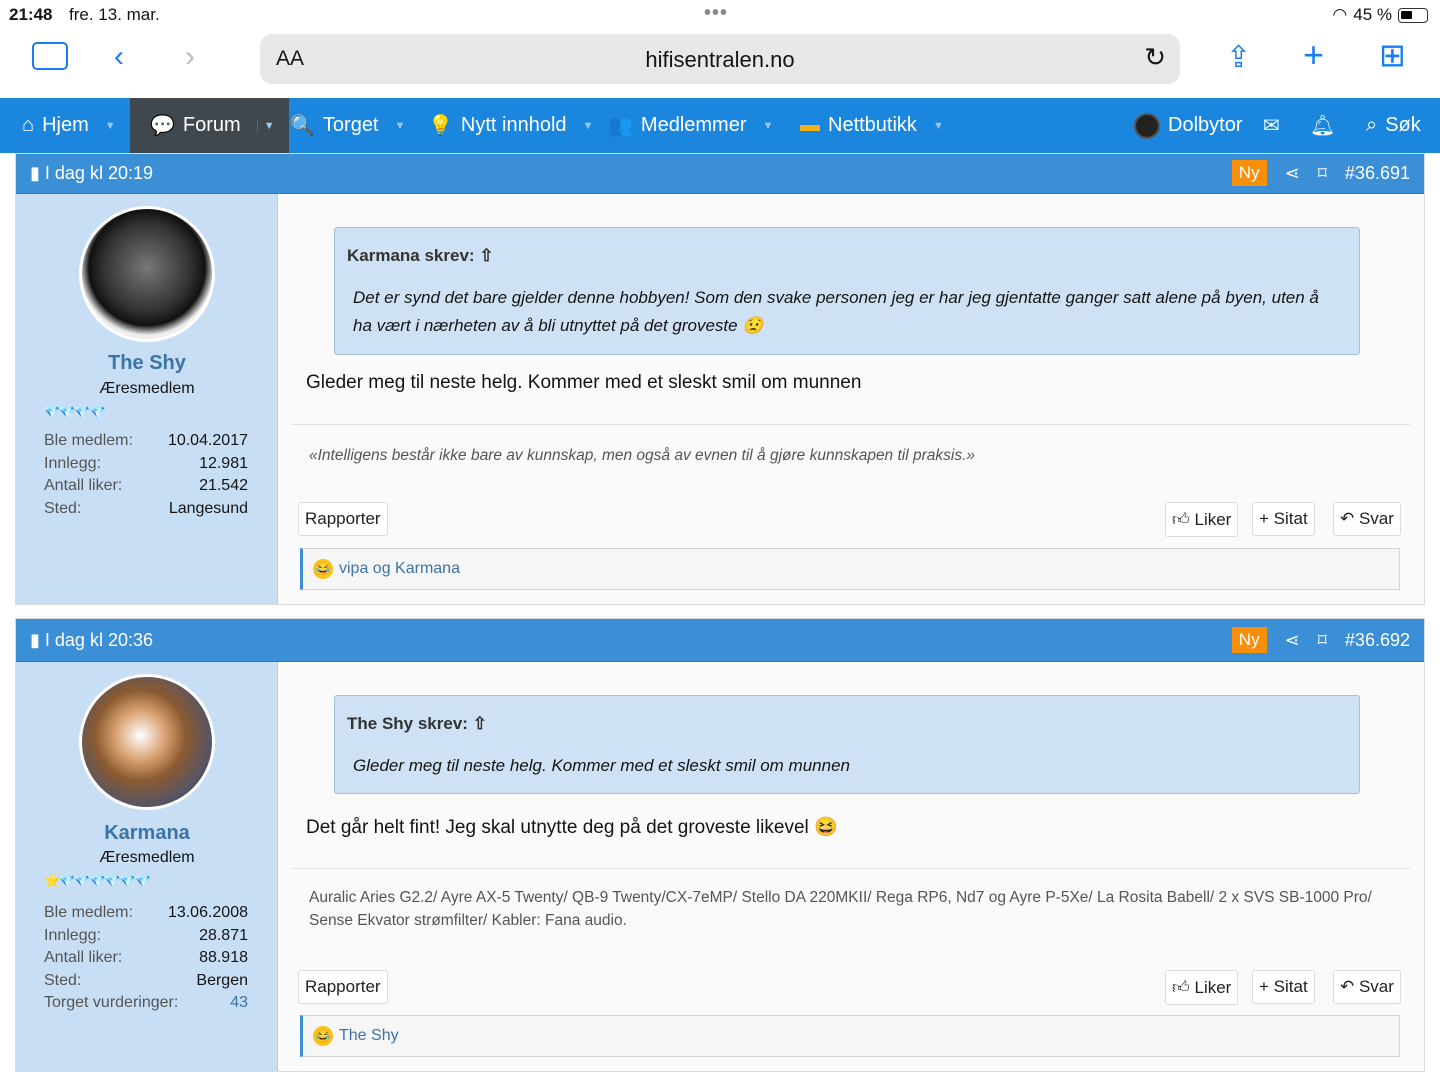  What do you see at coordinates (147, 363) in the screenshot?
I see `username: The Shy` at bounding box center [147, 363].